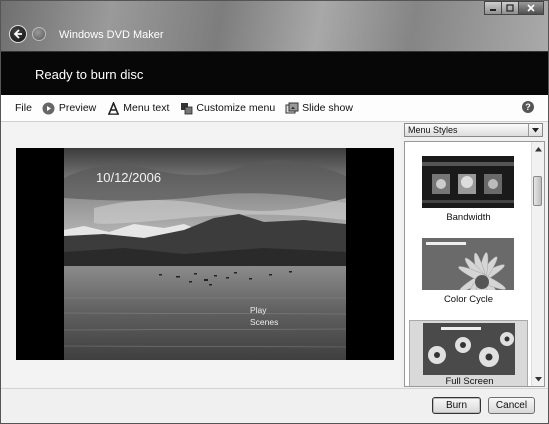  What do you see at coordinates (264, 322) in the screenshot?
I see `scenes-label: Scenes` at bounding box center [264, 322].